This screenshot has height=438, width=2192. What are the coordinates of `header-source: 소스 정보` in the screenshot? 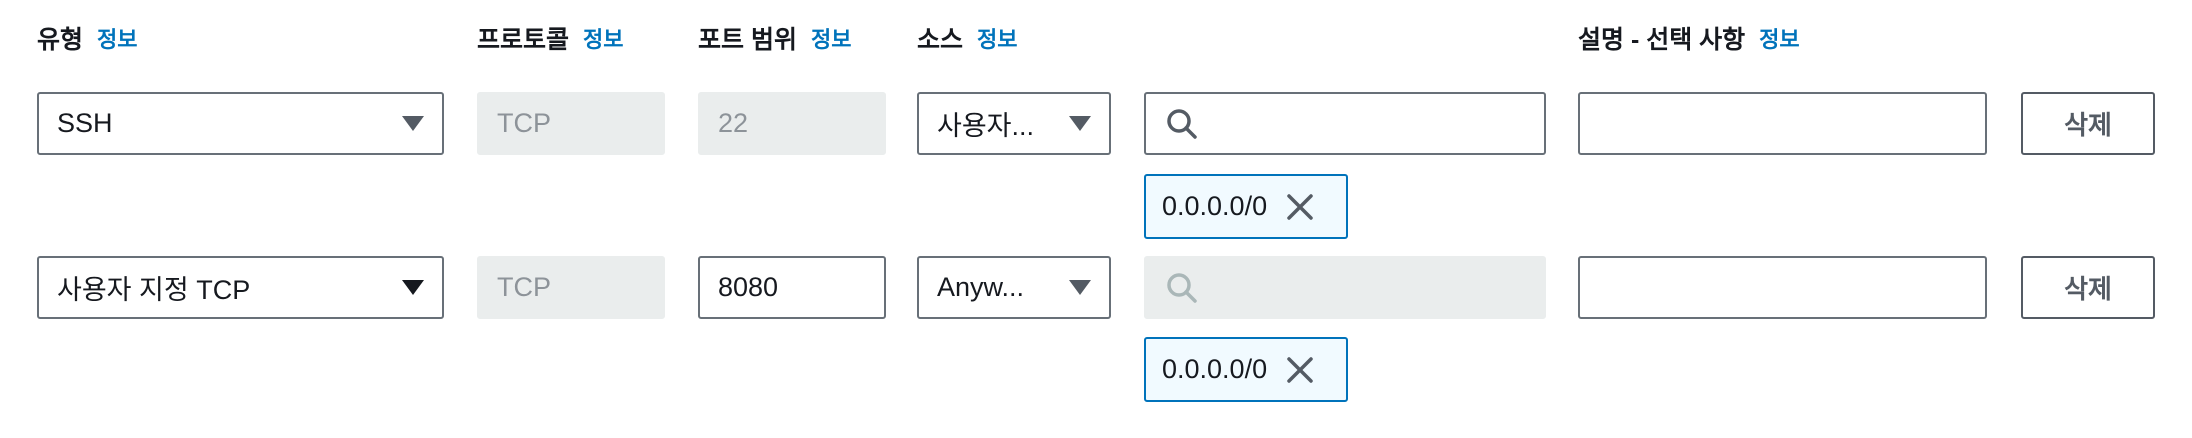 It's located at (967, 38).